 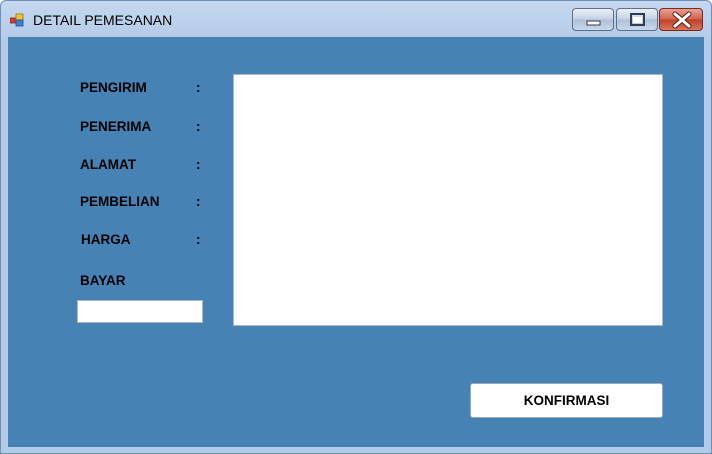 I want to click on maximize-button, so click(x=637, y=19).